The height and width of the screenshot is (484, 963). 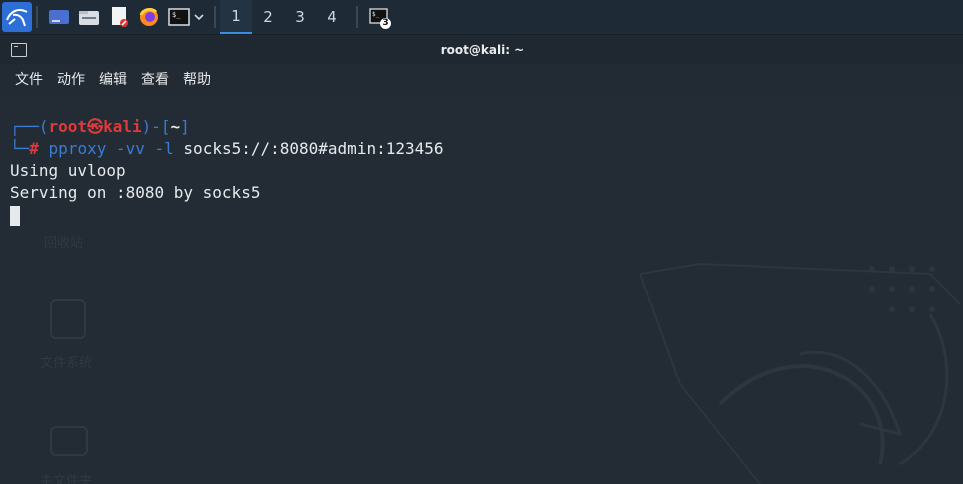 I want to click on desktop-ghost-label: 主文件夹, so click(x=66, y=479).